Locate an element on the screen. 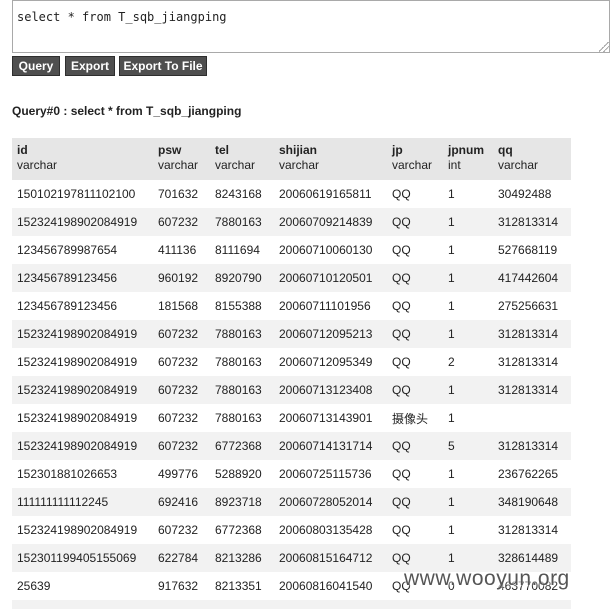 This screenshot has width=613, height=609. cell-id: 123456789123456 is located at coordinates (82, 306).